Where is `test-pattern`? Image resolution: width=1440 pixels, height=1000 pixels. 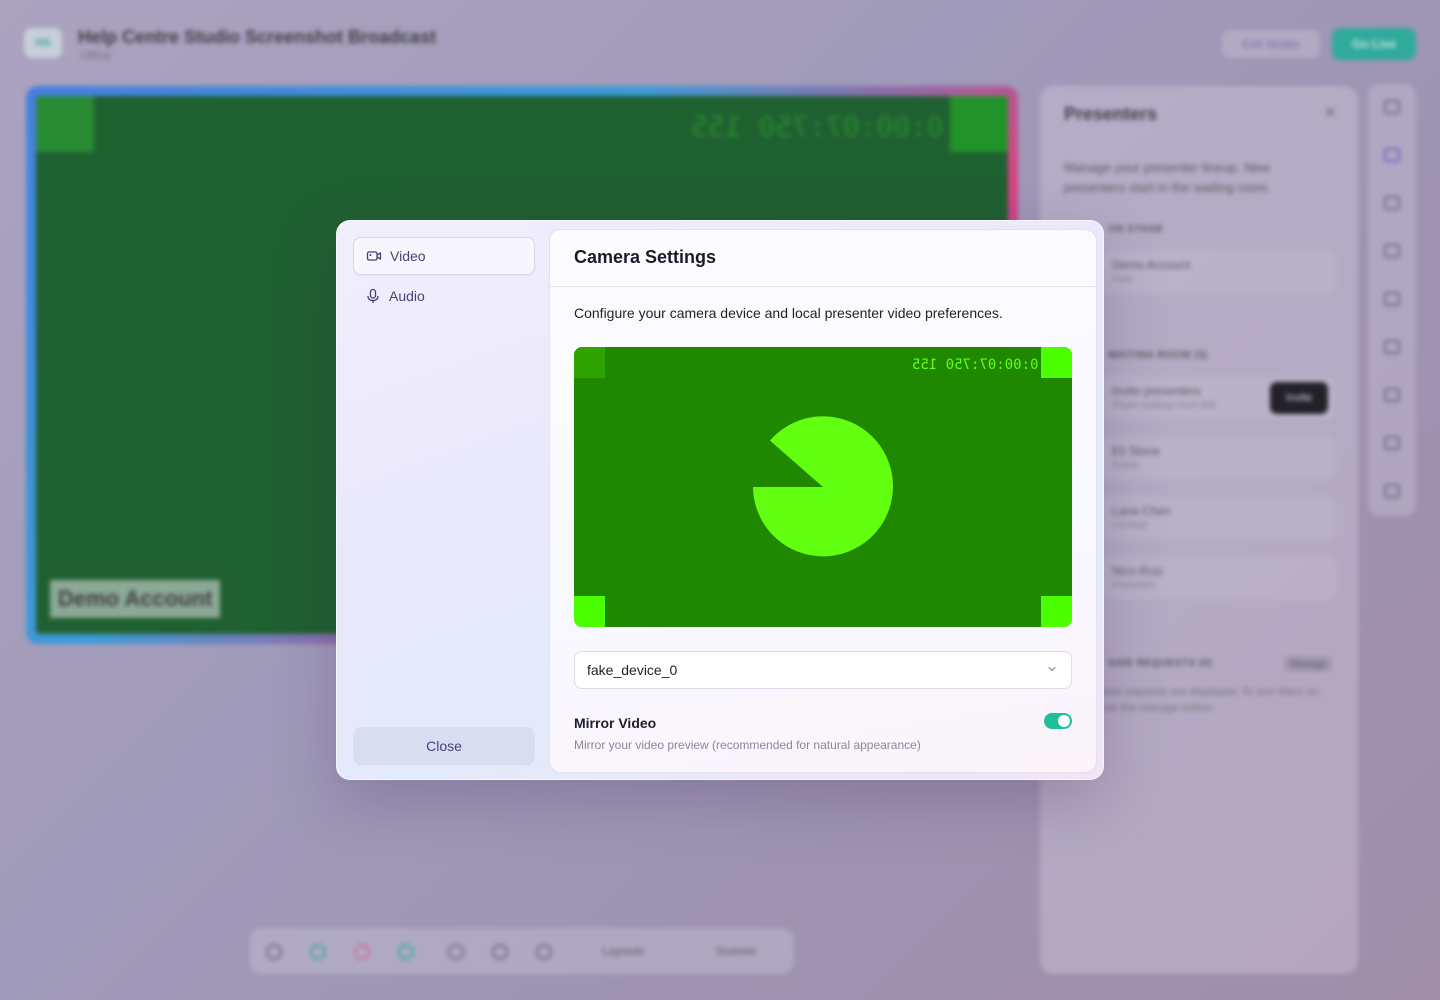
test-pattern is located at coordinates (823, 487).